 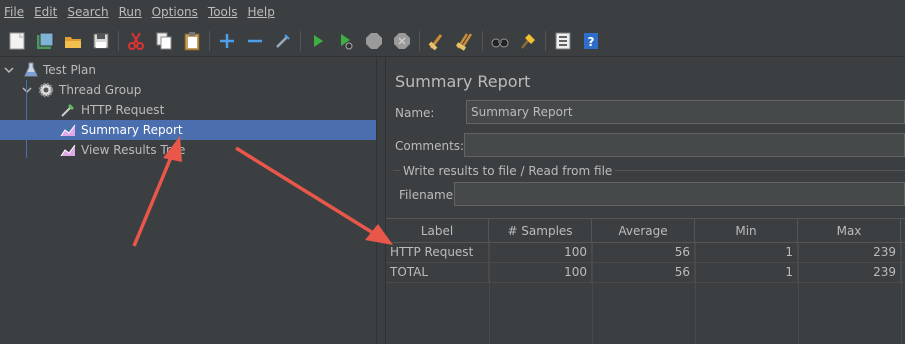 What do you see at coordinates (26, 119) in the screenshot?
I see `tree-guide-line` at bounding box center [26, 119].